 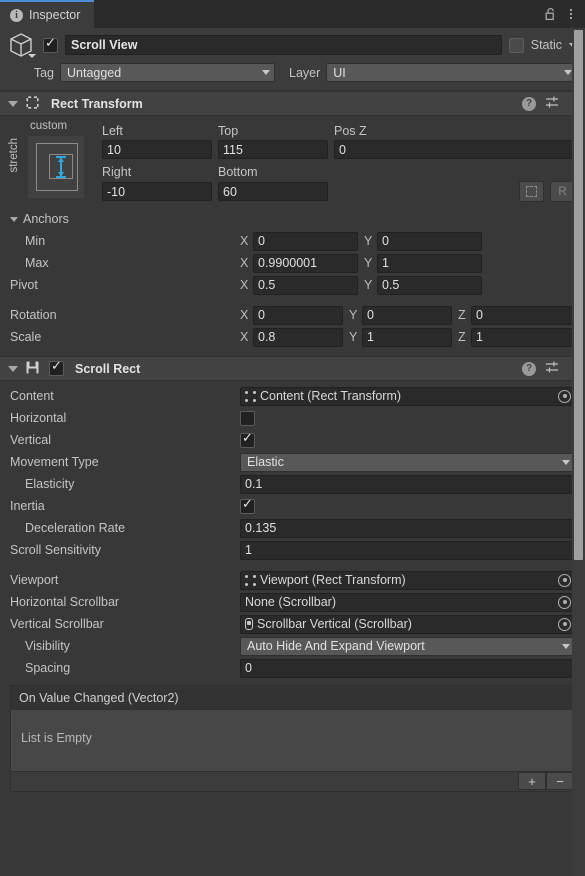 I want to click on anchor-min-y-input: 0, so click(x=429, y=241).